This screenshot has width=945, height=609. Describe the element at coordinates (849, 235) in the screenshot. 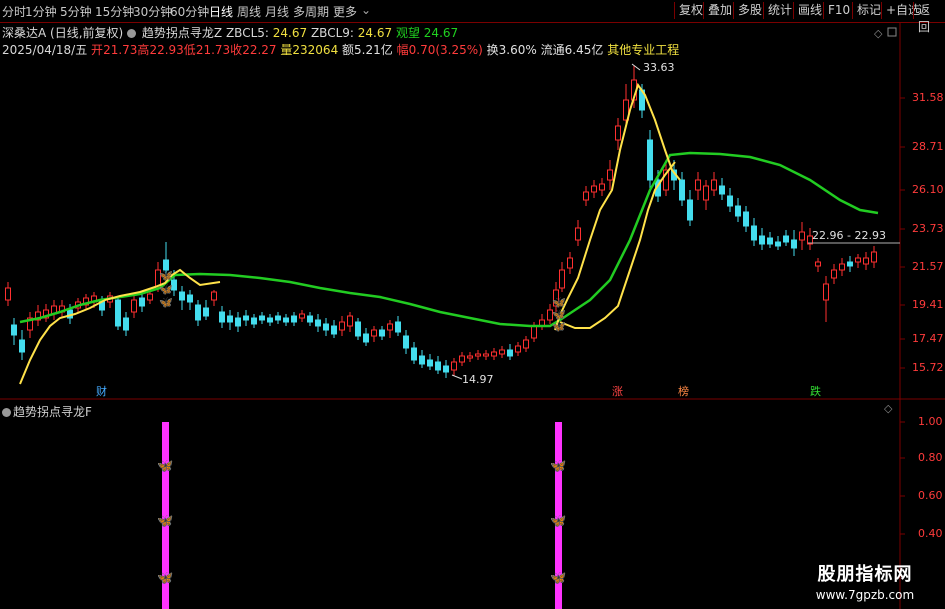

I see `range-label: 22.96 - 22.93` at that location.